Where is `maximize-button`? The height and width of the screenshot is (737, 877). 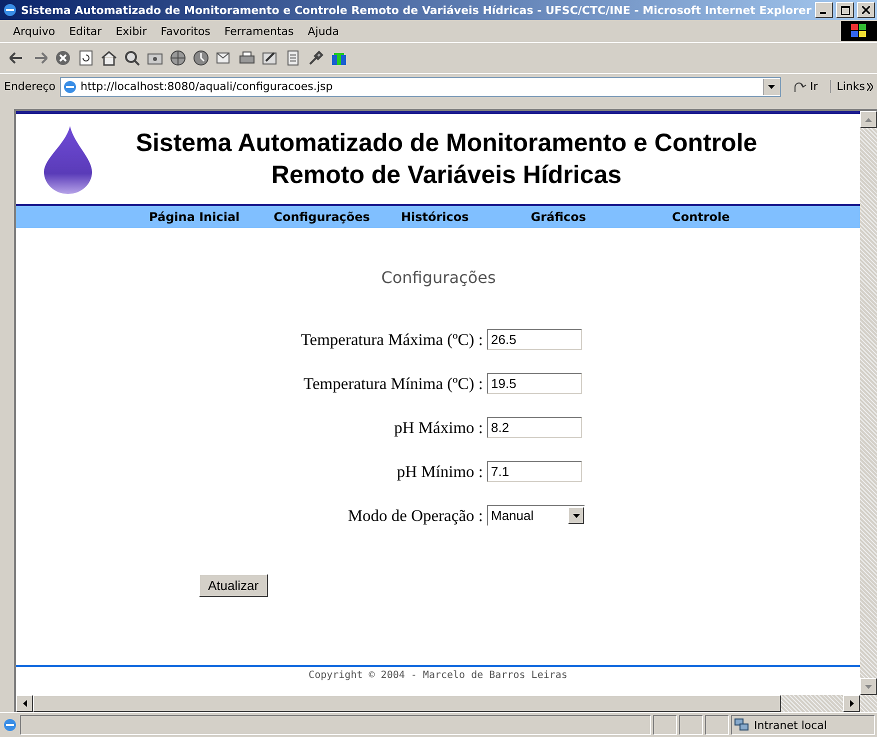
maximize-button is located at coordinates (845, 10).